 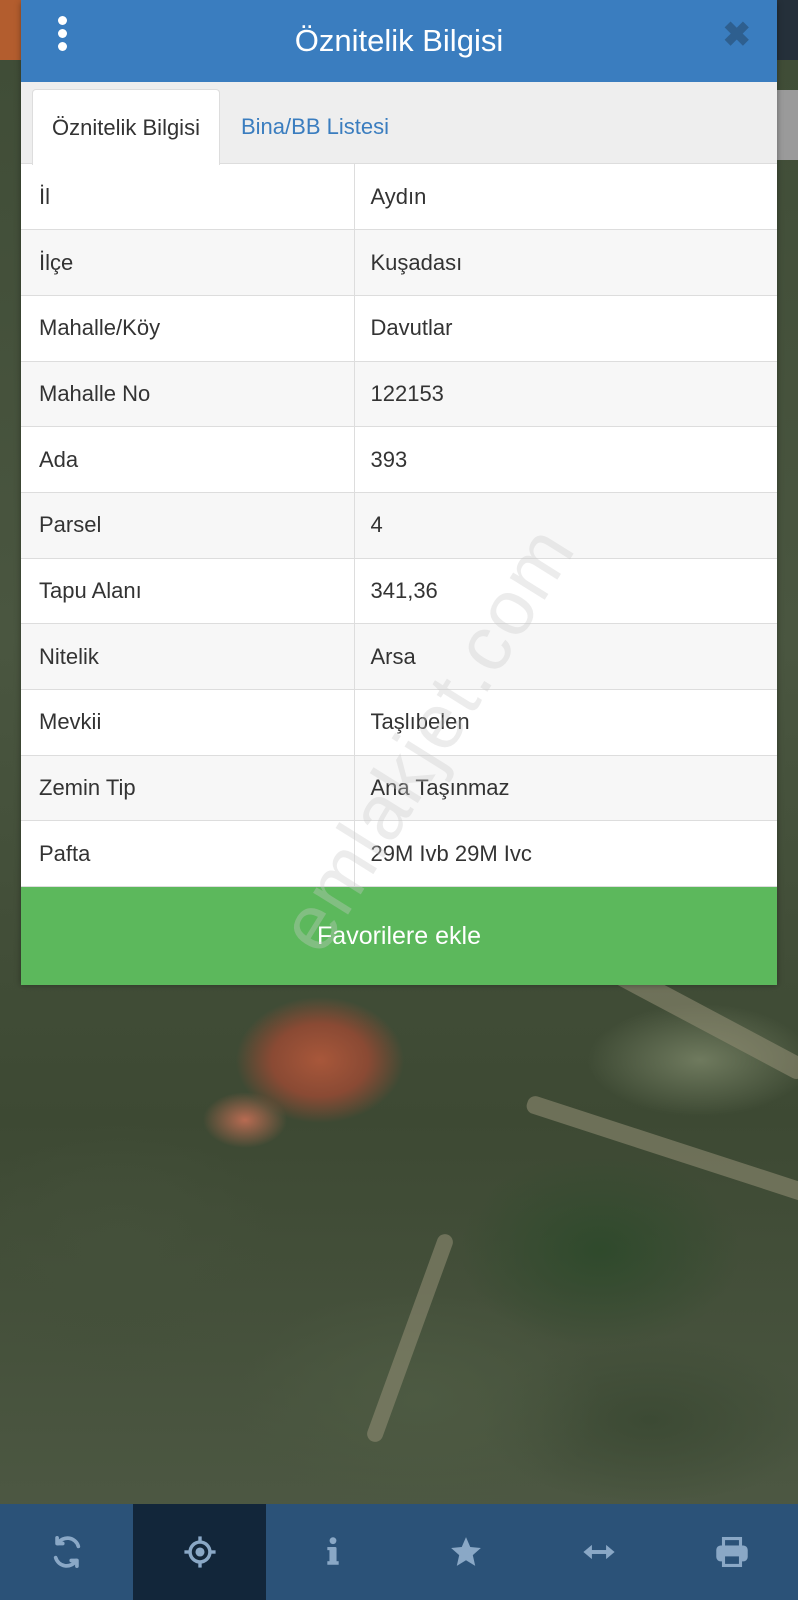 What do you see at coordinates (188, 722) in the screenshot?
I see `attribute-key: Mevkii` at bounding box center [188, 722].